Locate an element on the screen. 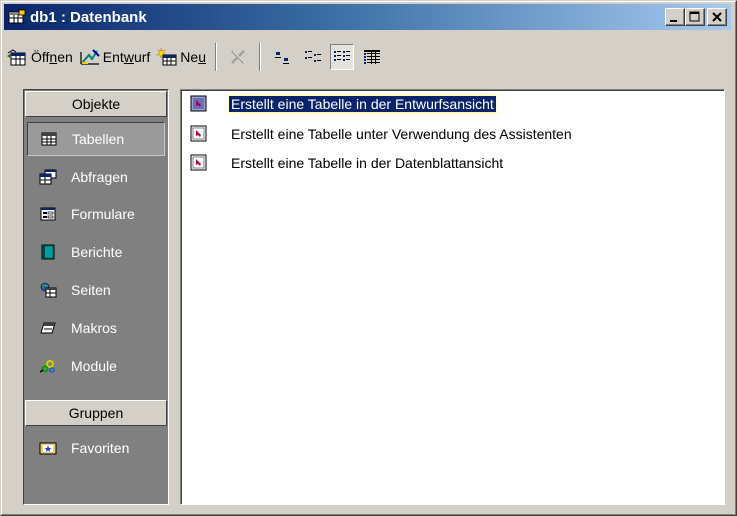 The height and width of the screenshot is (516, 737). small-icons-view-button is located at coordinates (312, 57).